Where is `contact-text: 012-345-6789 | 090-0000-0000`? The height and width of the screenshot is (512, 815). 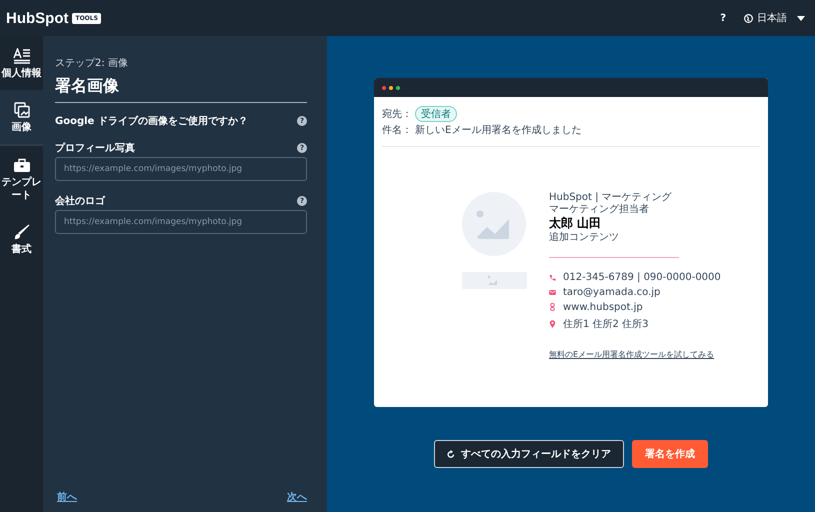 contact-text: 012-345-6789 | 090-0000-0000 is located at coordinates (642, 277).